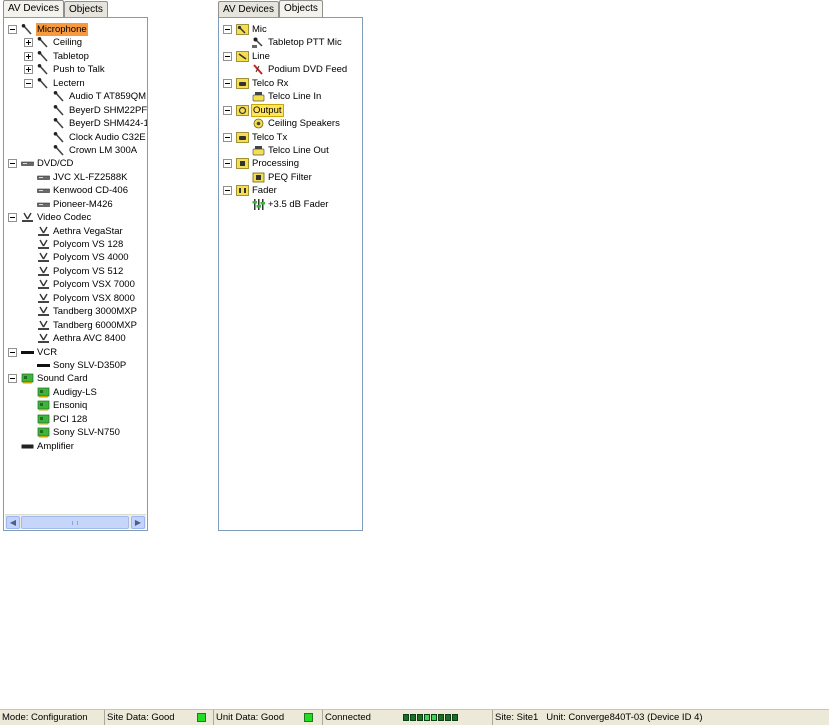  Describe the element at coordinates (270, 137) in the screenshot. I see `tree-node-label: Telco Tx` at that location.